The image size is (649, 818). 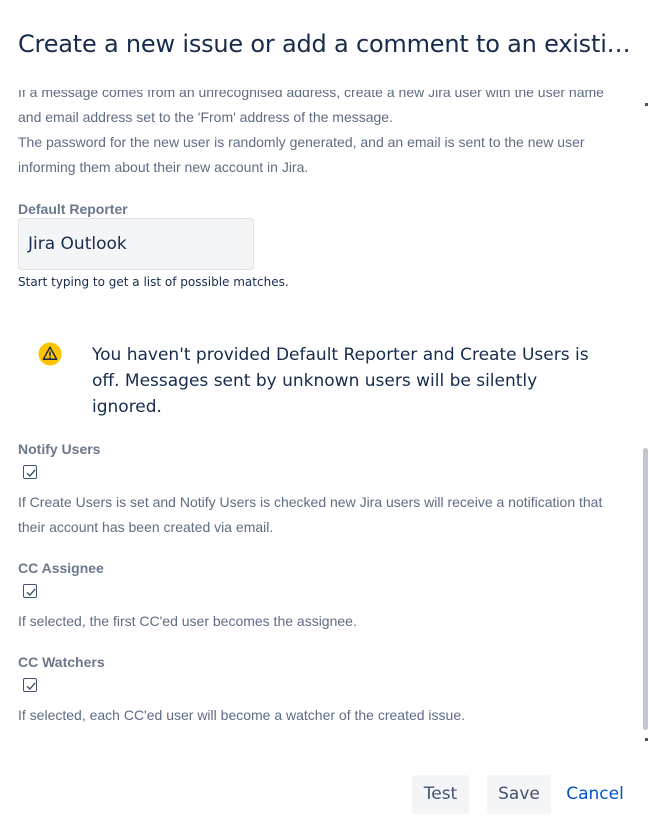 What do you see at coordinates (645, 589) in the screenshot?
I see `scrollbar-thumb` at bounding box center [645, 589].